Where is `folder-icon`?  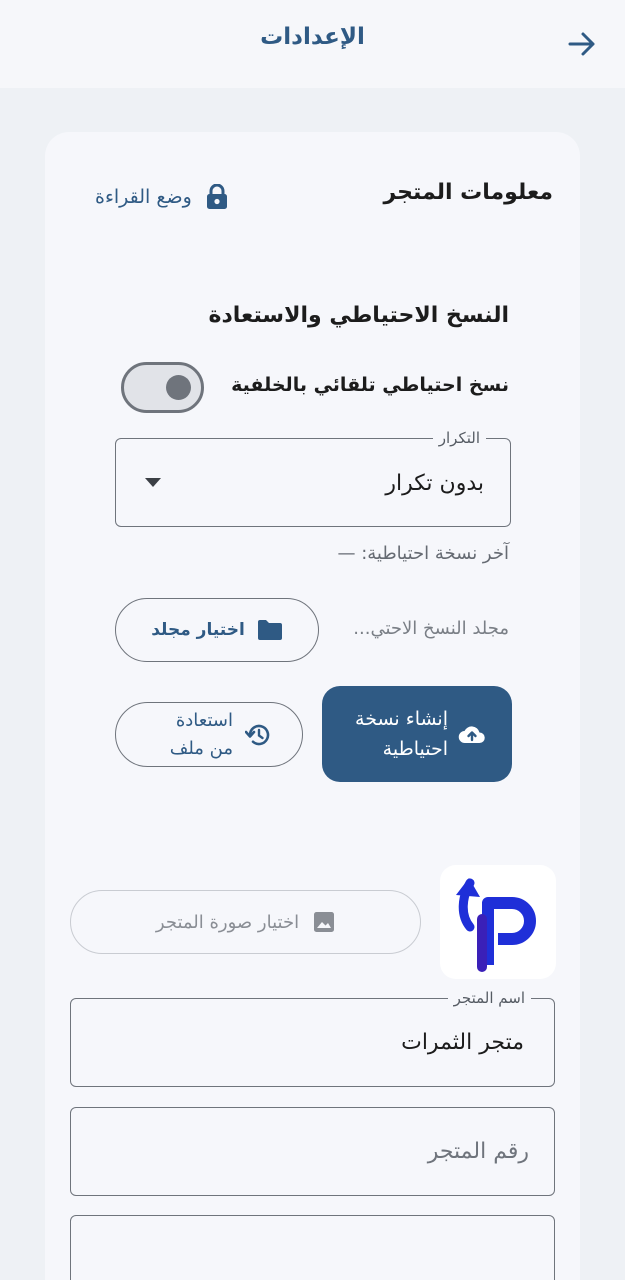
folder-icon is located at coordinates (269, 630).